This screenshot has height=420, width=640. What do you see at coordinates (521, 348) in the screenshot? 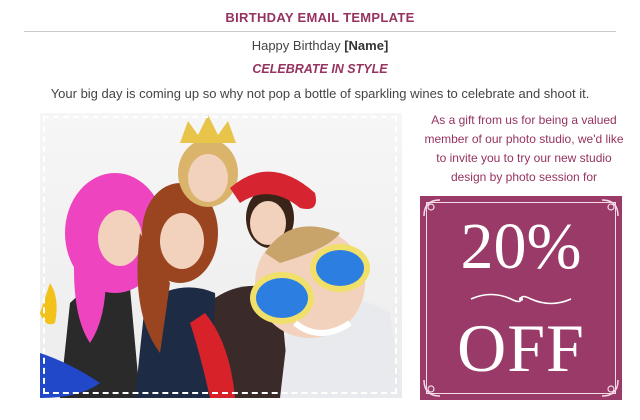
I see `coupon-off: OFF` at bounding box center [521, 348].